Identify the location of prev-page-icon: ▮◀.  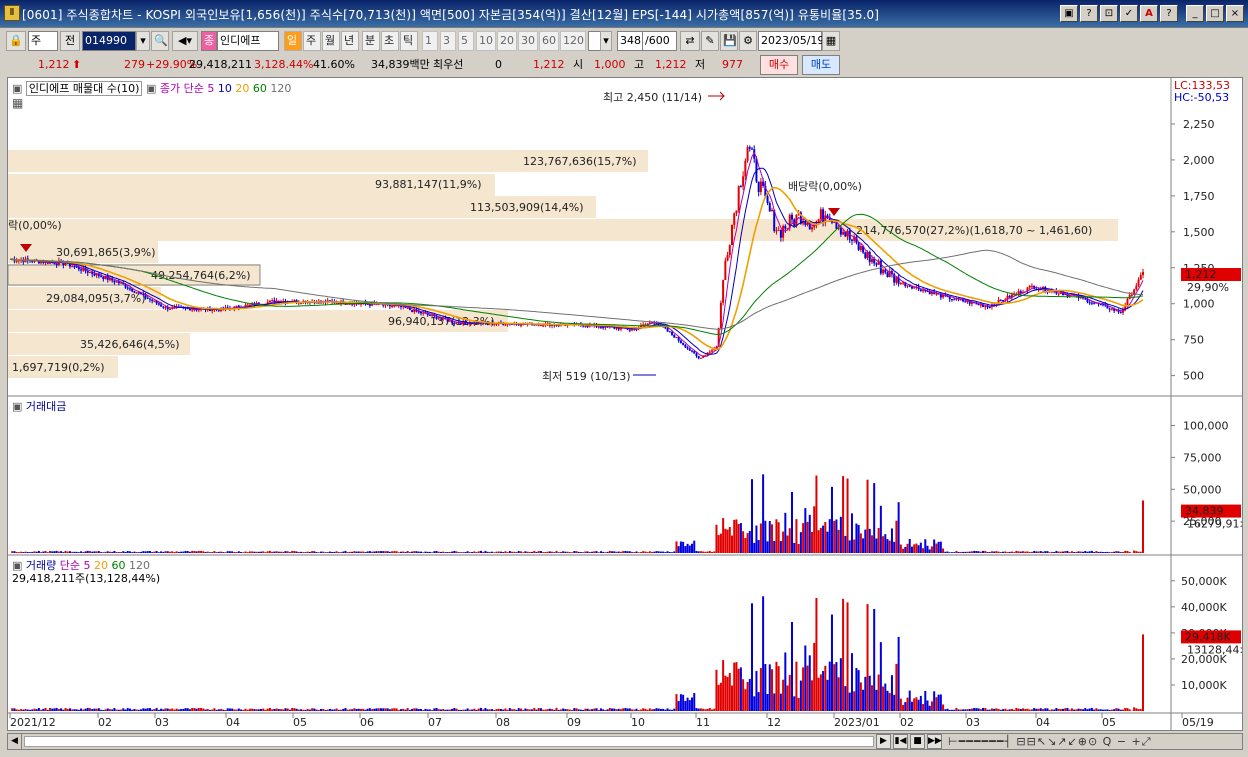
(900, 741).